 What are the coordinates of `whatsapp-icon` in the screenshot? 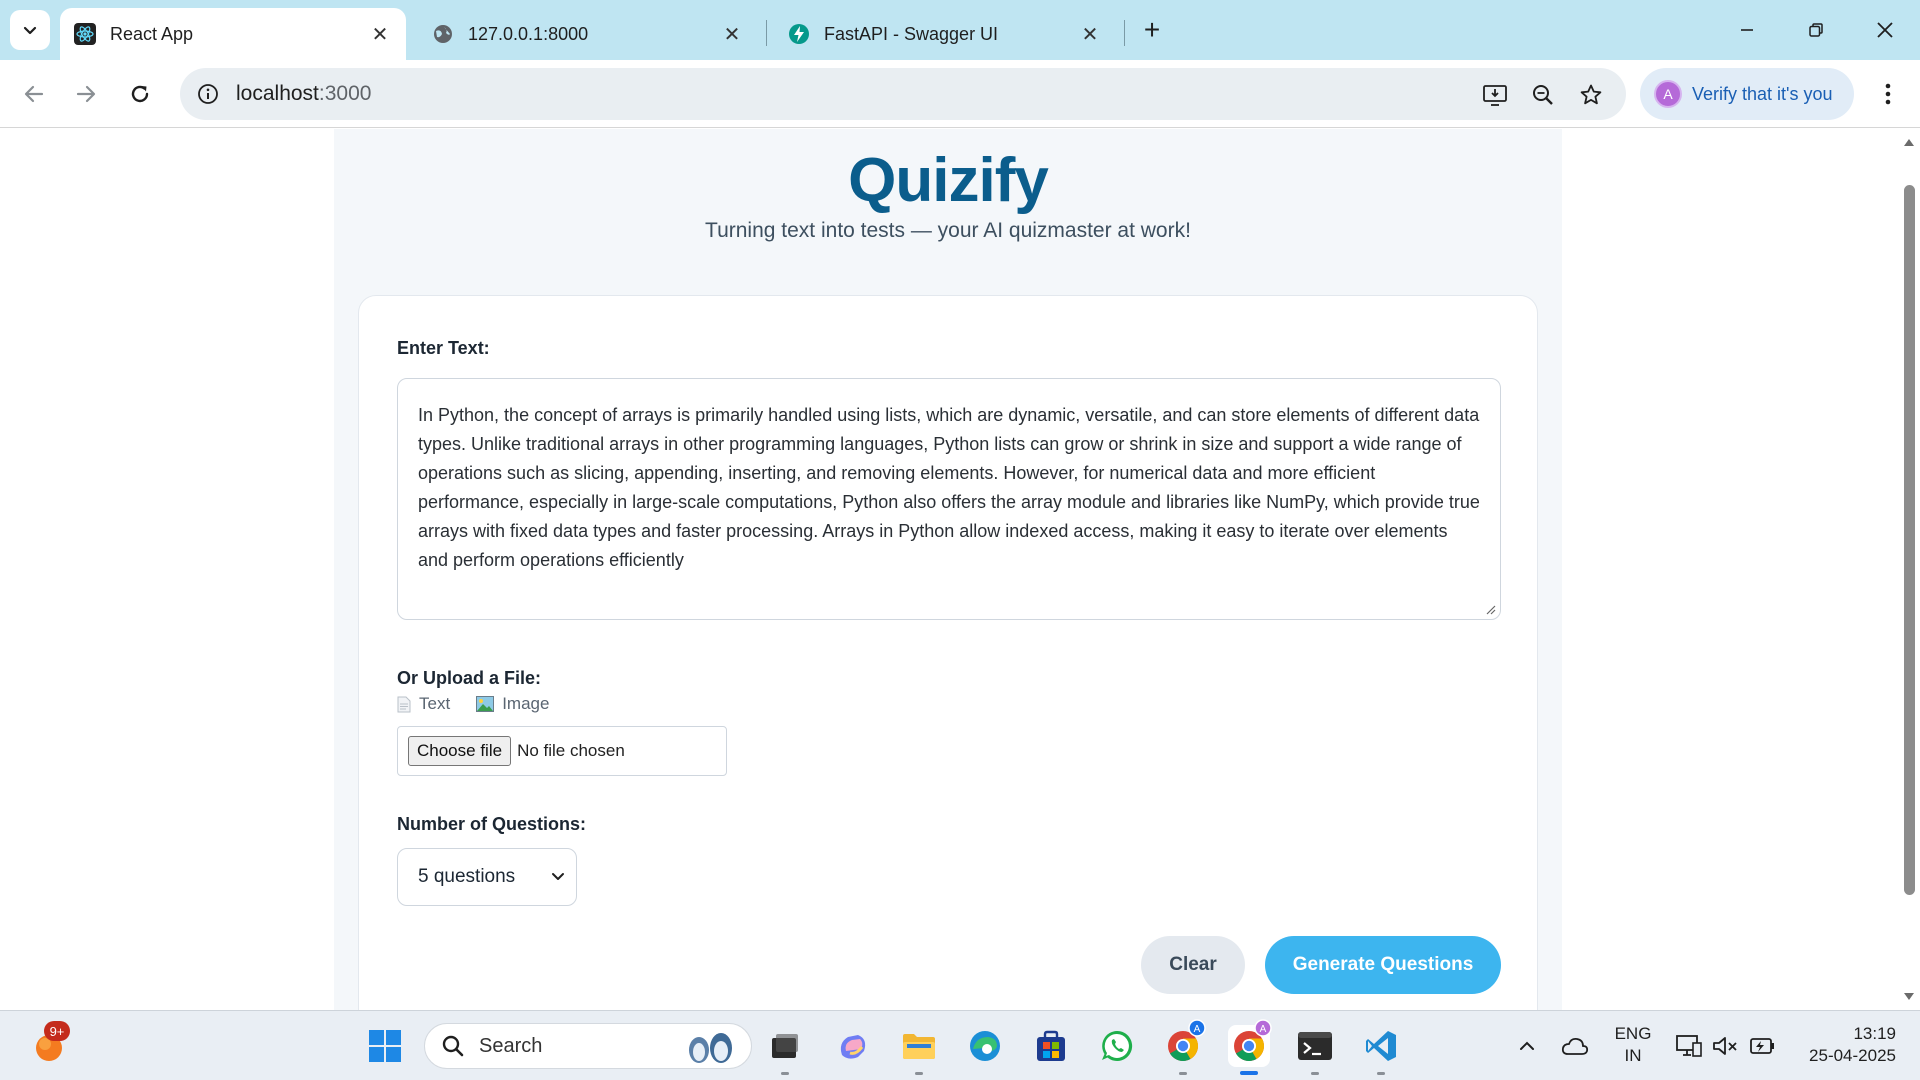 It's located at (1117, 1045).